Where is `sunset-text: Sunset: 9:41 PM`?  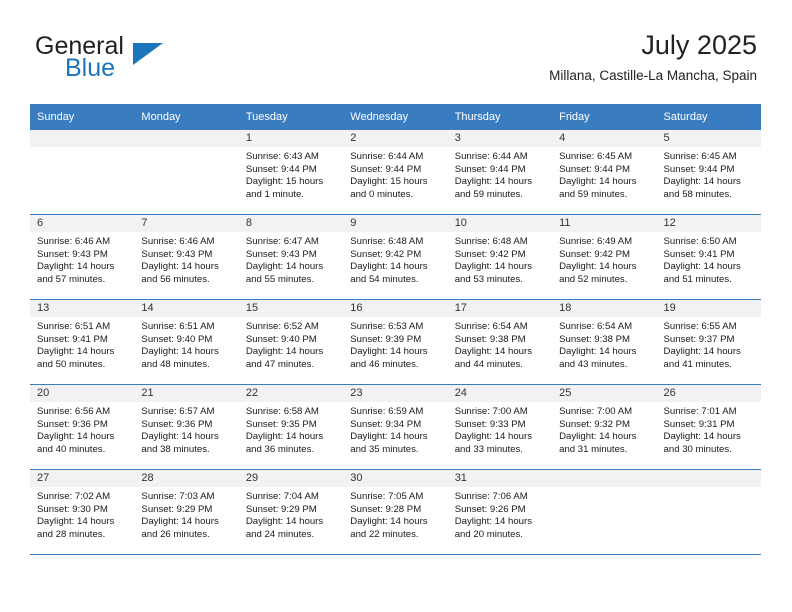
sunset-text: Sunset: 9:41 PM is located at coordinates (72, 339).